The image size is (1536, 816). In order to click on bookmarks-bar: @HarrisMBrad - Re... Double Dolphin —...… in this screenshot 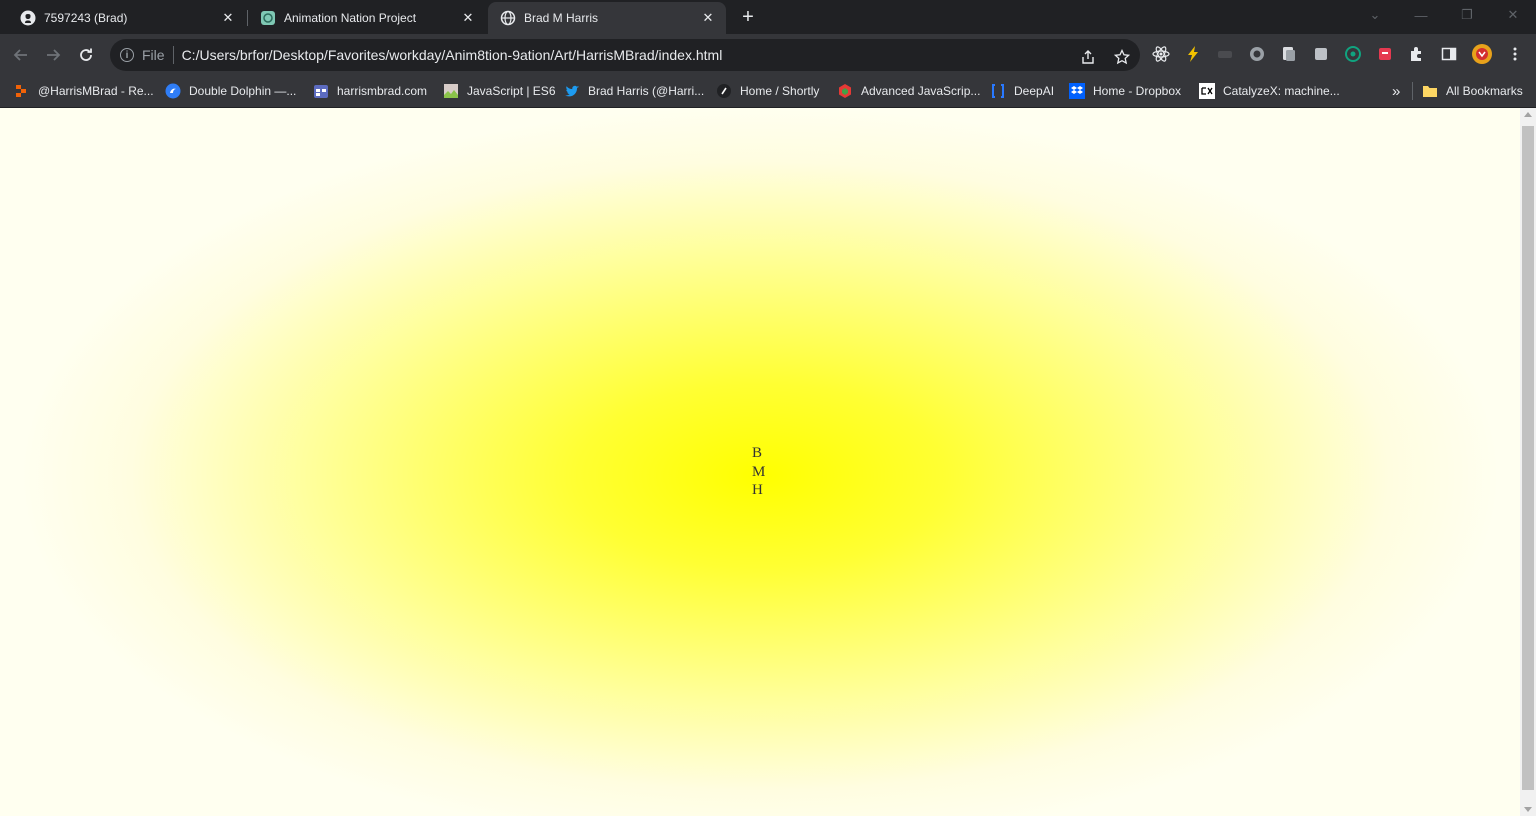, I will do `click(768, 92)`.